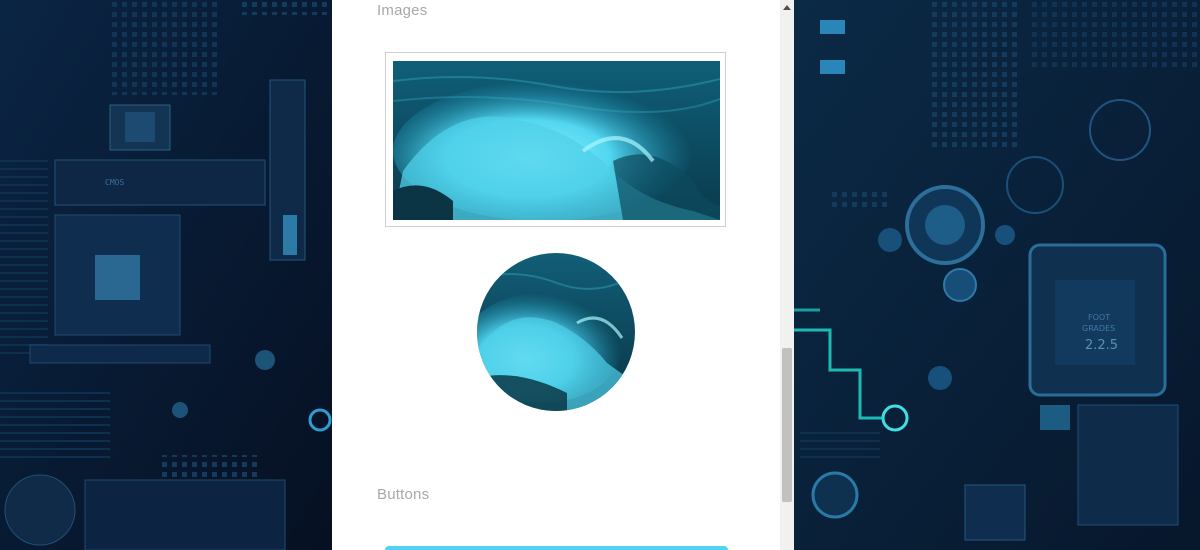  I want to click on chip-label-foot: FOOT, so click(1099, 317).